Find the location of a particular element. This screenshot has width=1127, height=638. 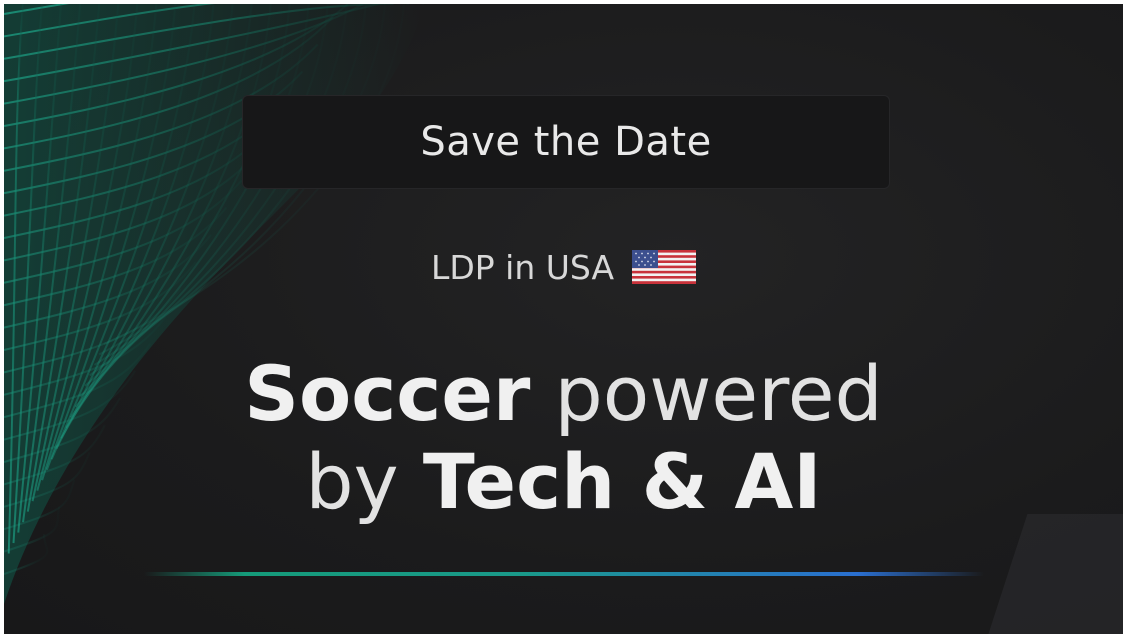

event-subtitle: LDP in USA is located at coordinates (522, 267).